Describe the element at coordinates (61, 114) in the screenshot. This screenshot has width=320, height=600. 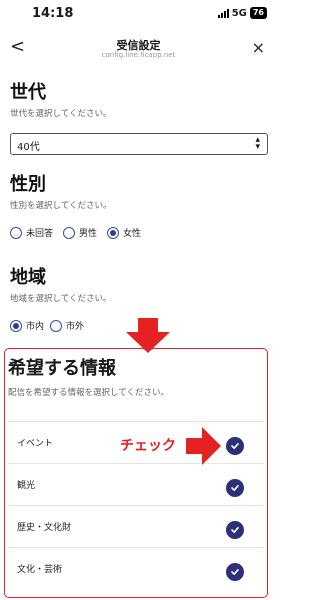
I see `generation-desc: 世代を選択してください。` at that location.